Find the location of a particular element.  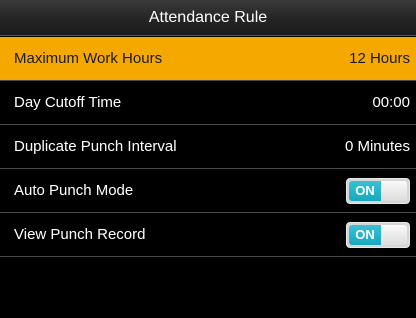

title-bar: Attendance Rule is located at coordinates (208, 18).